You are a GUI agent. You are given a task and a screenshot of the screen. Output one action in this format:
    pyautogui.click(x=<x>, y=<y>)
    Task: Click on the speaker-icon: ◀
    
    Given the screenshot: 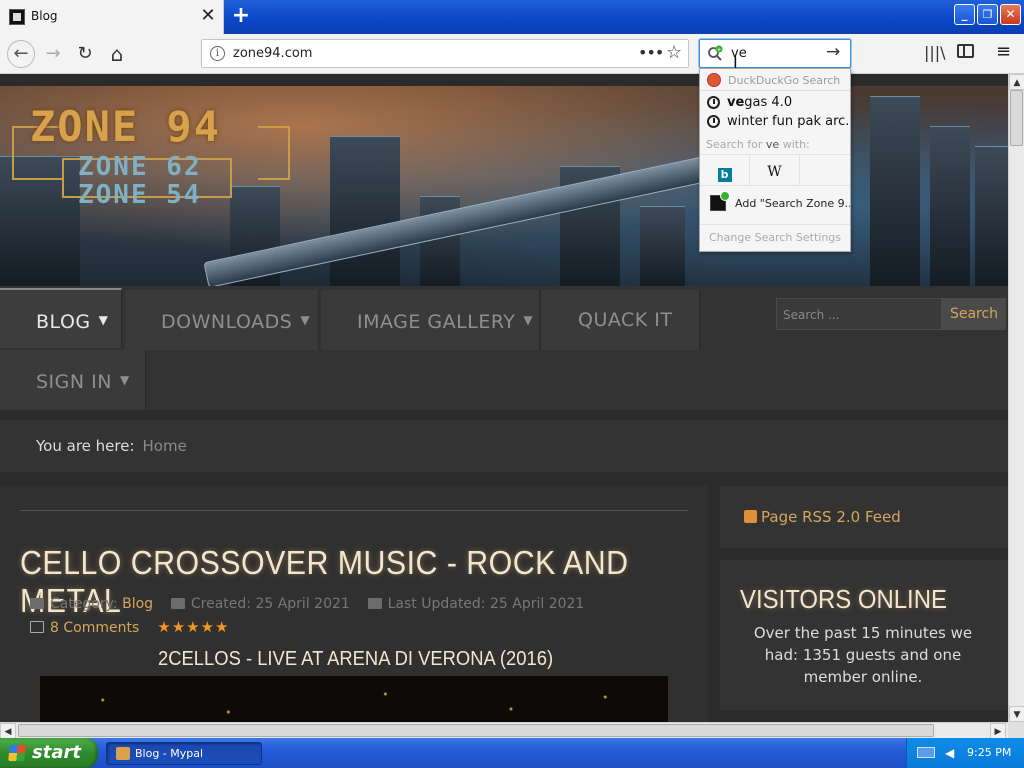 What is the action you would take?
    pyautogui.click(x=949, y=753)
    